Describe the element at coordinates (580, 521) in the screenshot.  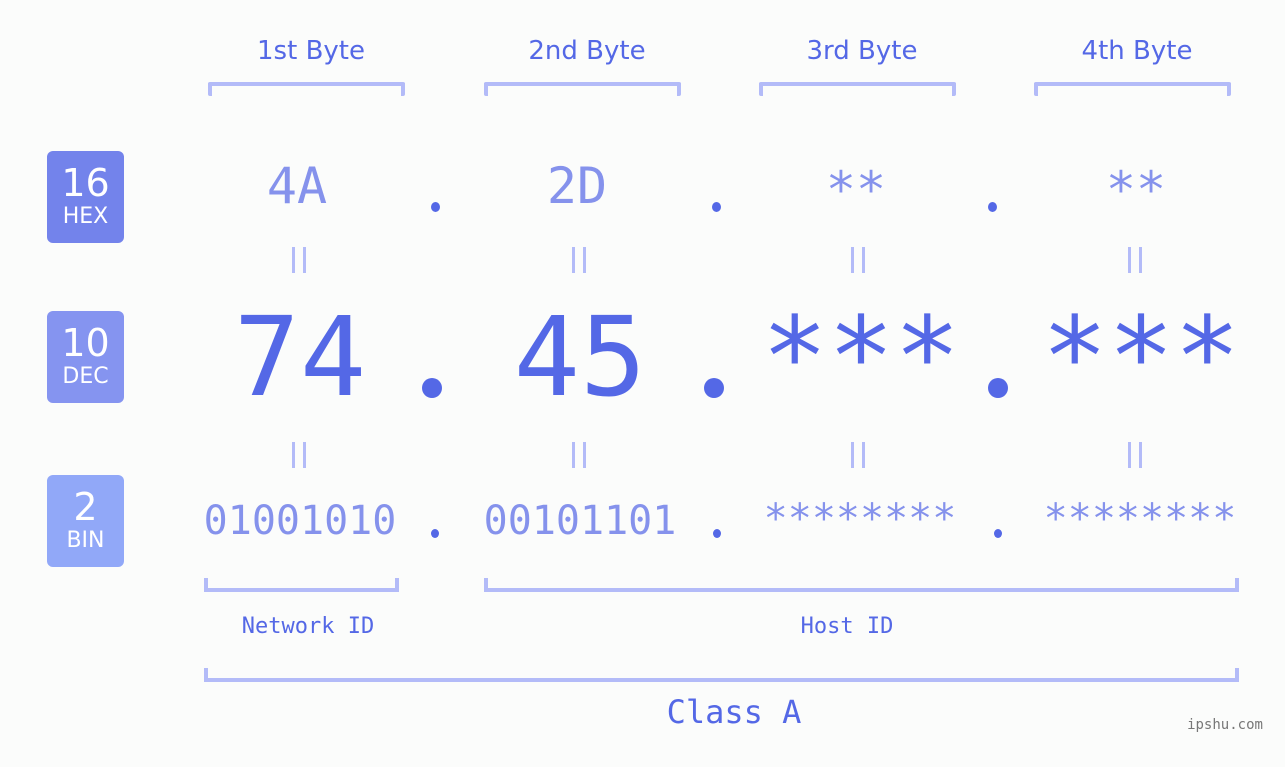
I see `bin-value-2: 00101101` at that location.